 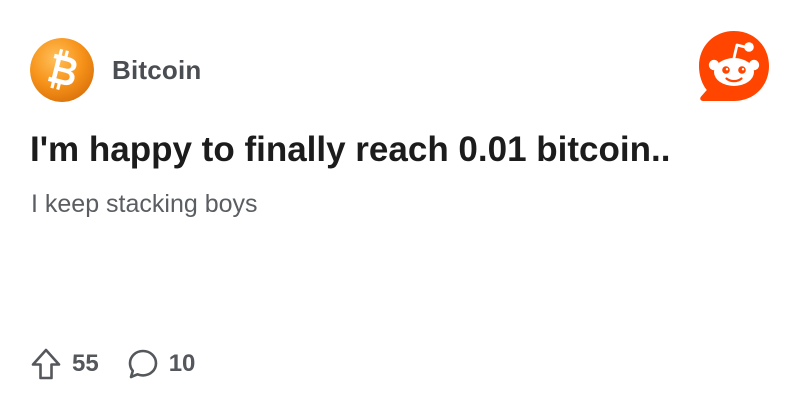 I want to click on post-header: Bitcoin, so click(x=116, y=70).